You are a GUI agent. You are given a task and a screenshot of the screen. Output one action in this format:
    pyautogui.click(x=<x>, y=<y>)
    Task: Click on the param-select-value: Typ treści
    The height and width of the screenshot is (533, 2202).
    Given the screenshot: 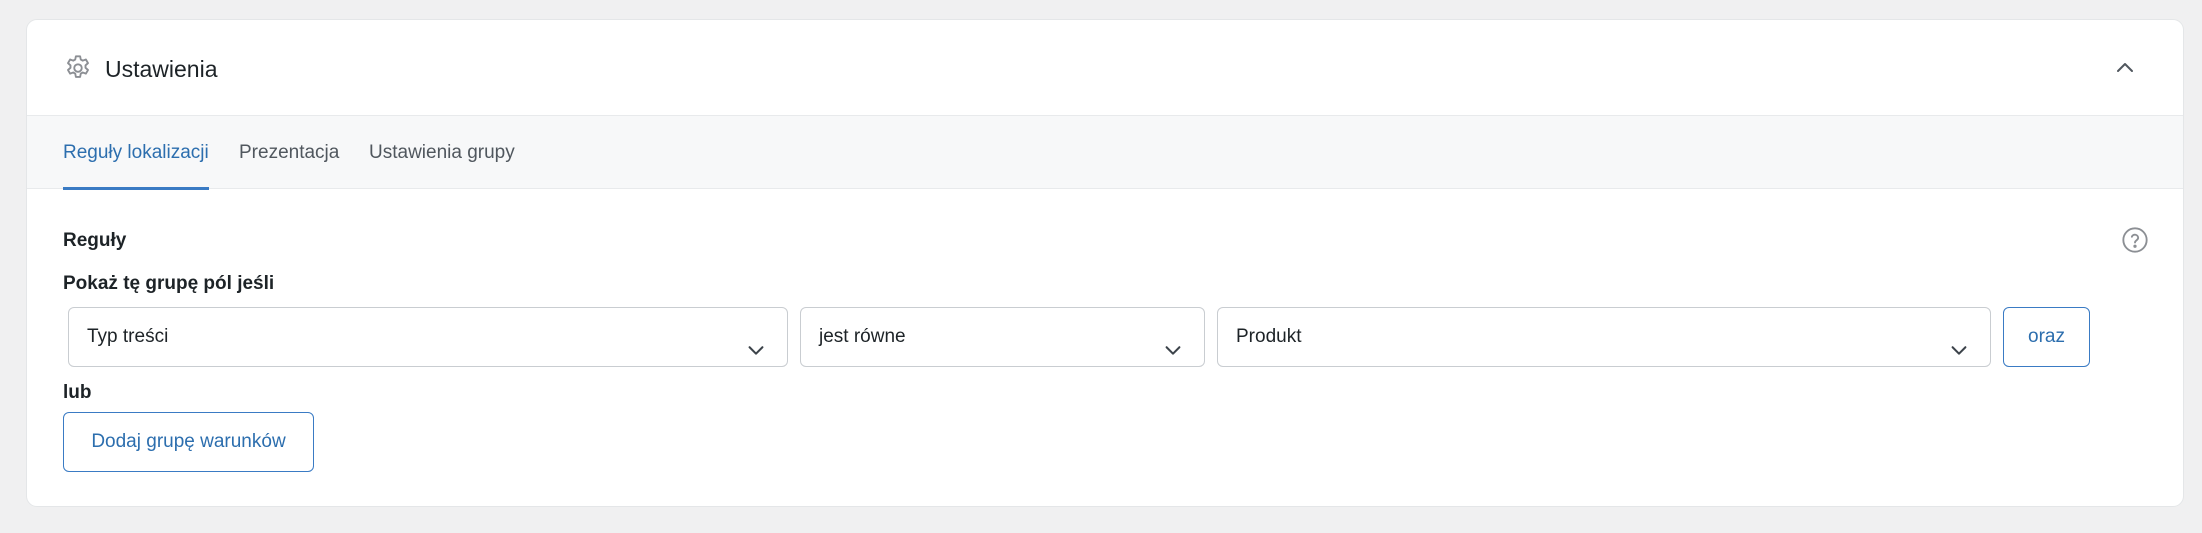 What is the action you would take?
    pyautogui.click(x=128, y=336)
    